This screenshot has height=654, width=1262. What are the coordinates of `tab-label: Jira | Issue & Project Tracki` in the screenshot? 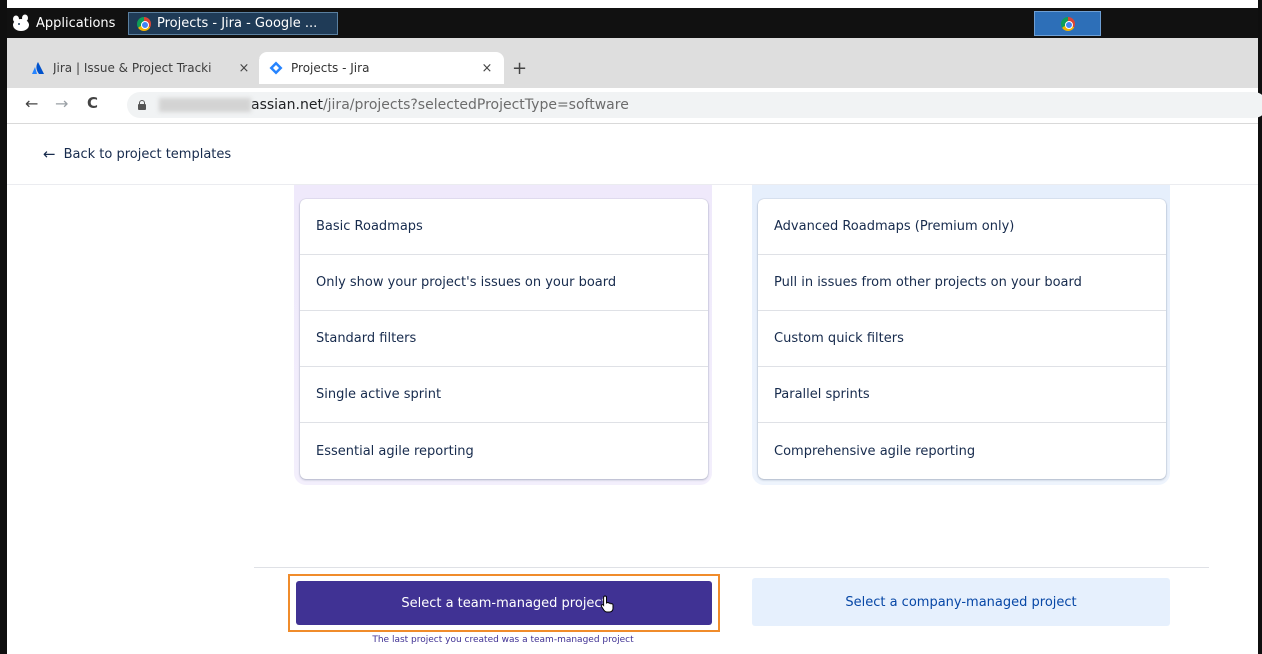 It's located at (132, 68).